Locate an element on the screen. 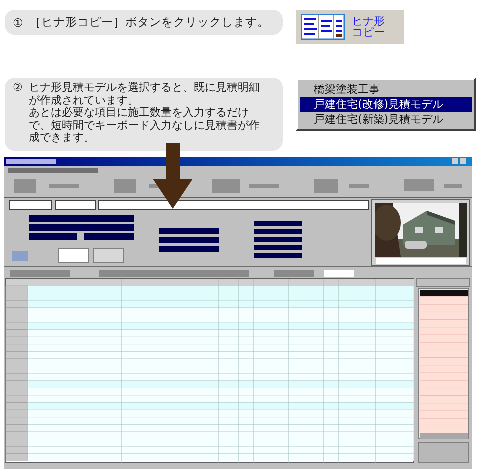 This screenshot has width=491, height=476. step-text: あとは必要な項目に施工数量を入力するだけで、短時間でキーボード入力なしに見積書が作成できます。 is located at coordinates (144, 125).